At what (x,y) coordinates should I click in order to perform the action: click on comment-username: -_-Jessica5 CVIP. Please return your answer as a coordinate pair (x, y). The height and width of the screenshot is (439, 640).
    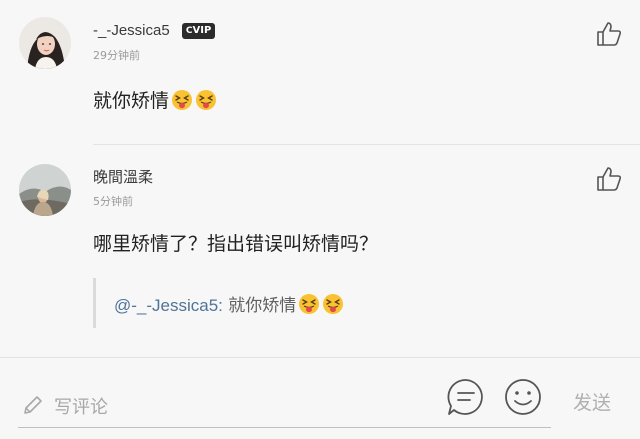
    Looking at the image, I should click on (154, 30).